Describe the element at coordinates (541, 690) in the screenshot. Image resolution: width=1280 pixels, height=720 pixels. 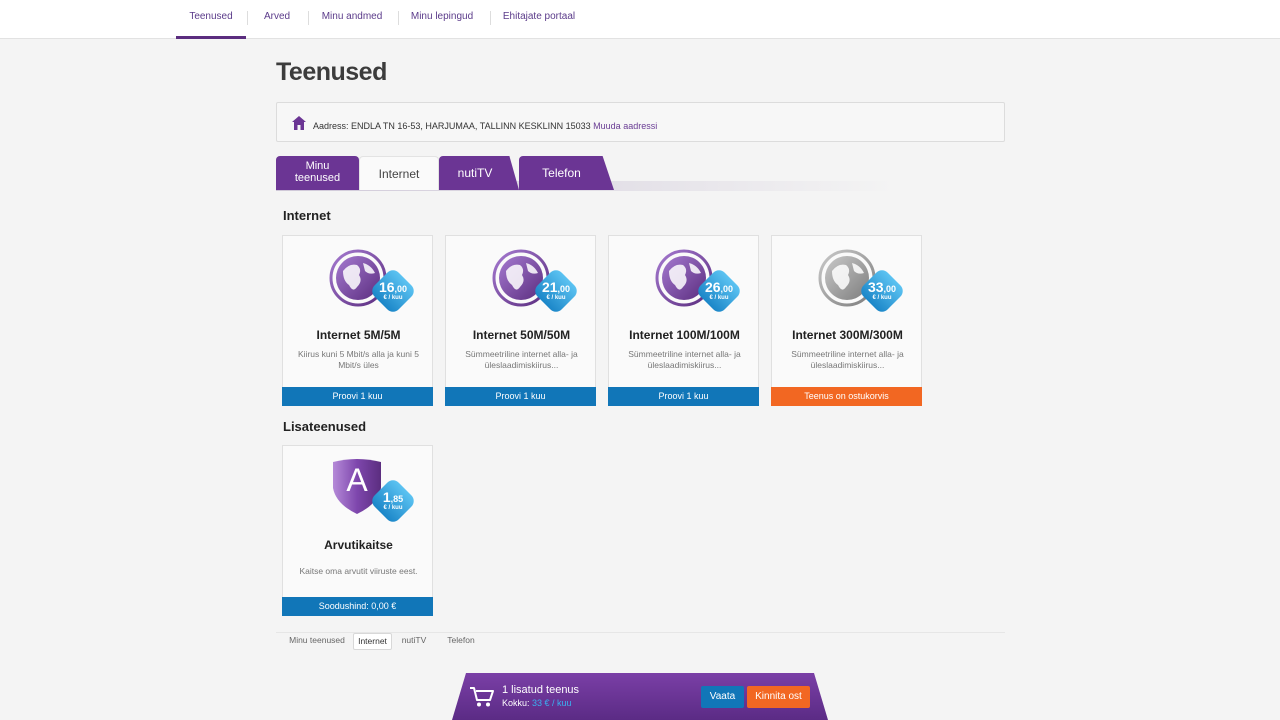
I see `cart-count: 1 lisatud teenus` at that location.